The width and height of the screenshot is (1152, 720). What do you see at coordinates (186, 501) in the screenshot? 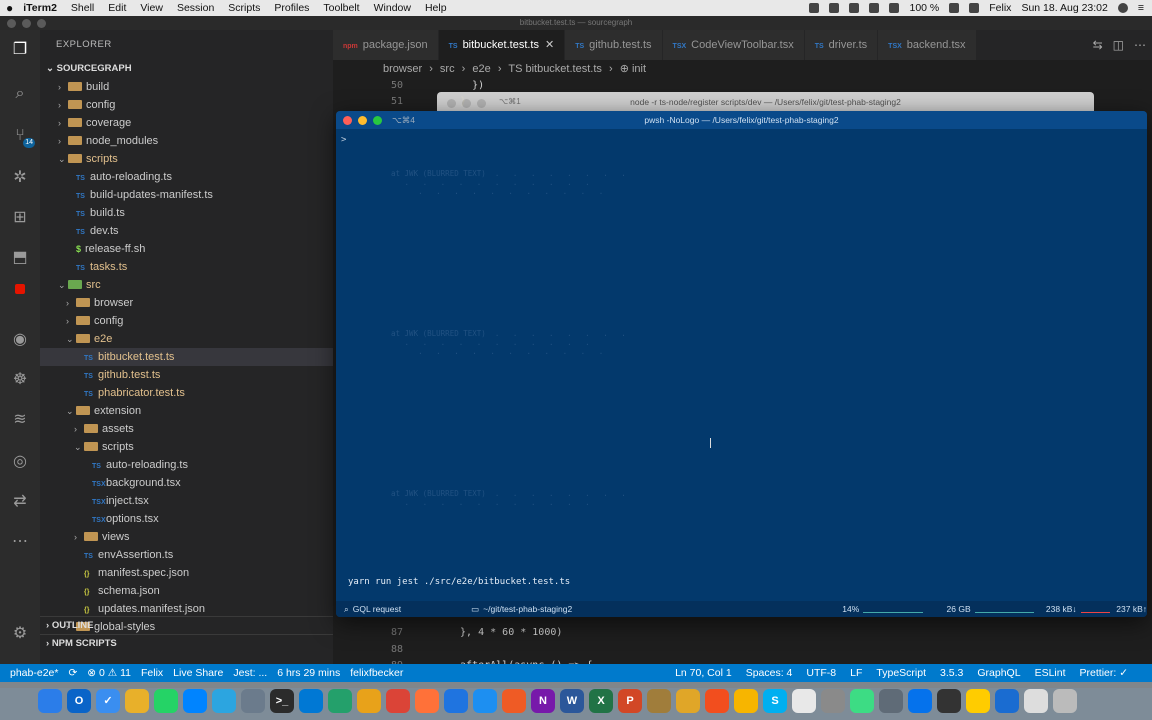
I see `file-item: TSXinject.tsx` at bounding box center [186, 501].